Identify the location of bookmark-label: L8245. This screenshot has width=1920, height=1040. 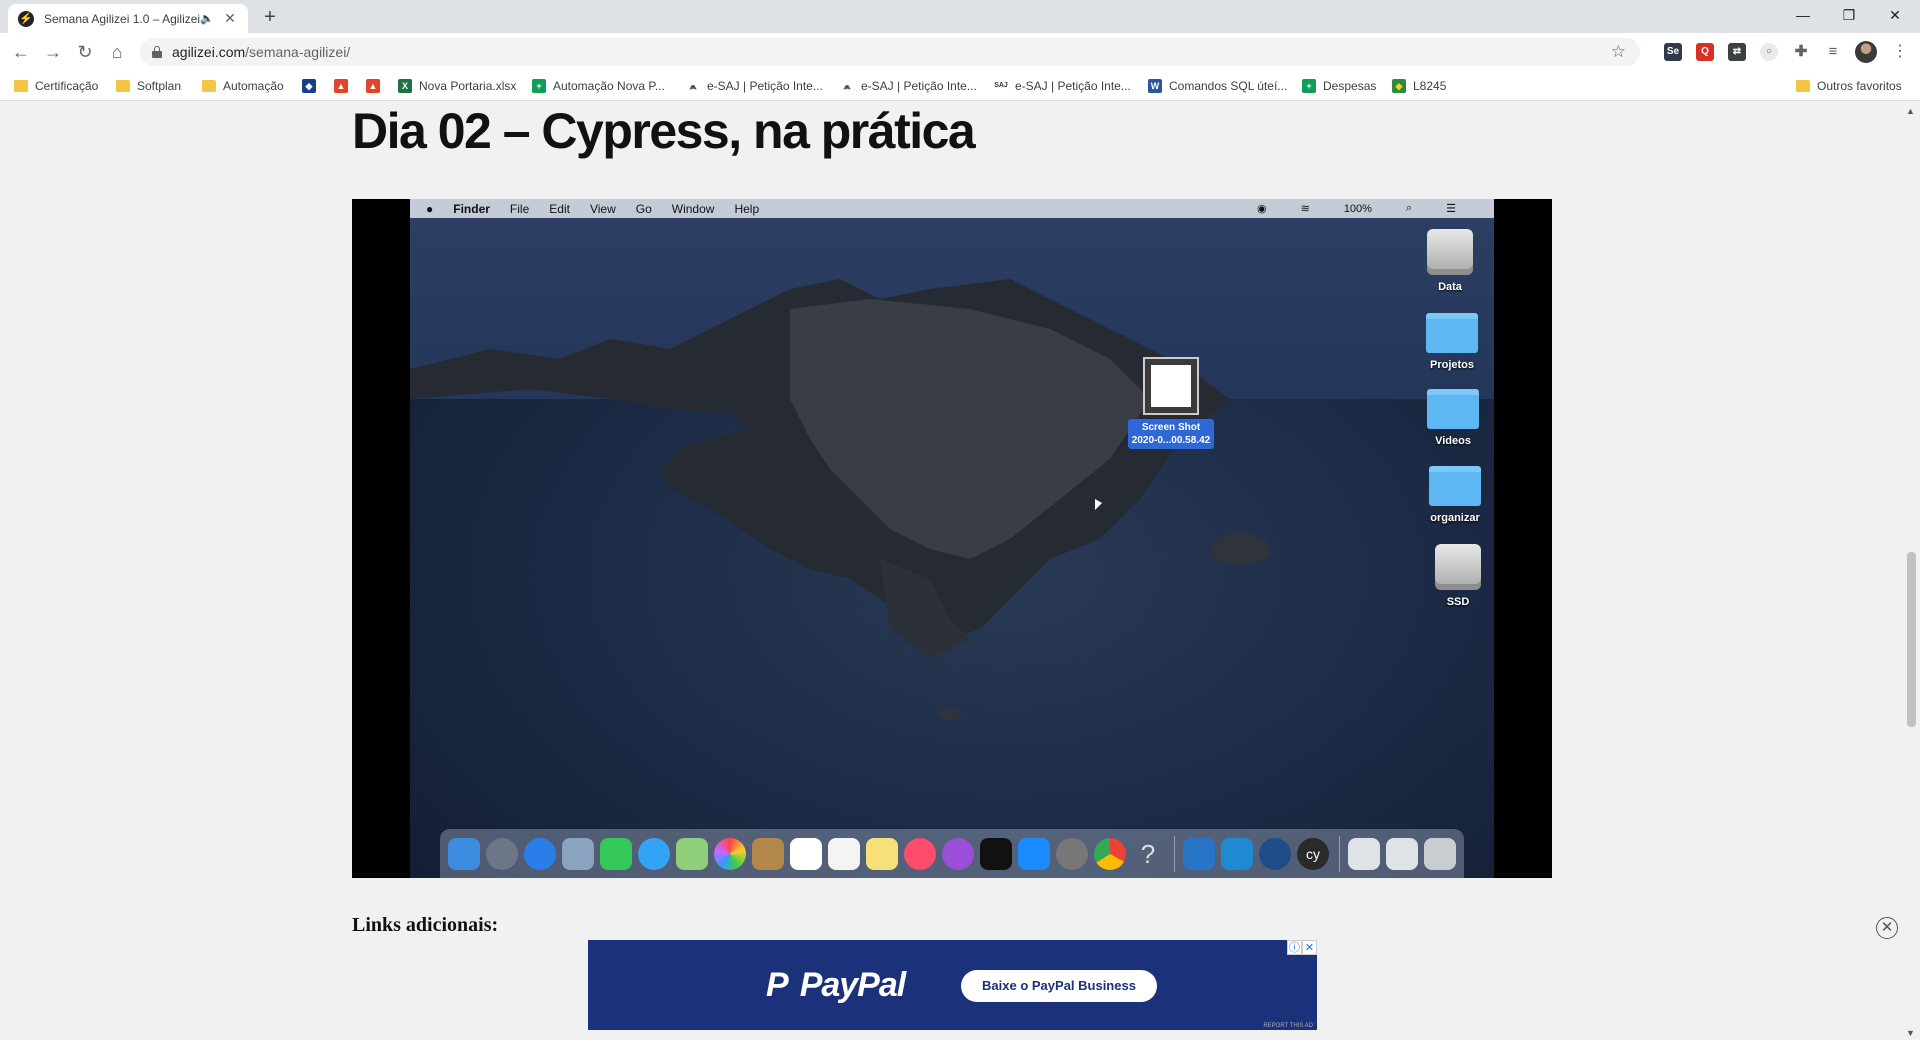
(1430, 86).